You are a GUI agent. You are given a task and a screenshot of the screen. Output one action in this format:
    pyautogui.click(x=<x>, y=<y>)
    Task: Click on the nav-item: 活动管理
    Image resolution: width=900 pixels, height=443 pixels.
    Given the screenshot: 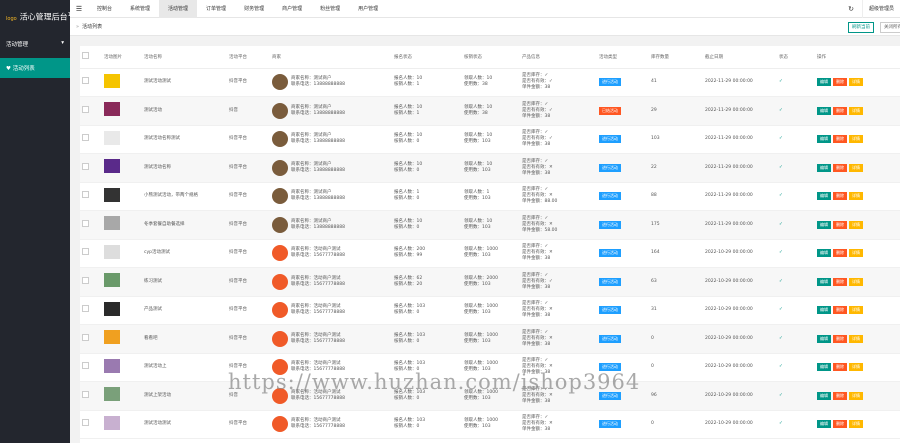 What is the action you would take?
    pyautogui.click(x=178, y=9)
    